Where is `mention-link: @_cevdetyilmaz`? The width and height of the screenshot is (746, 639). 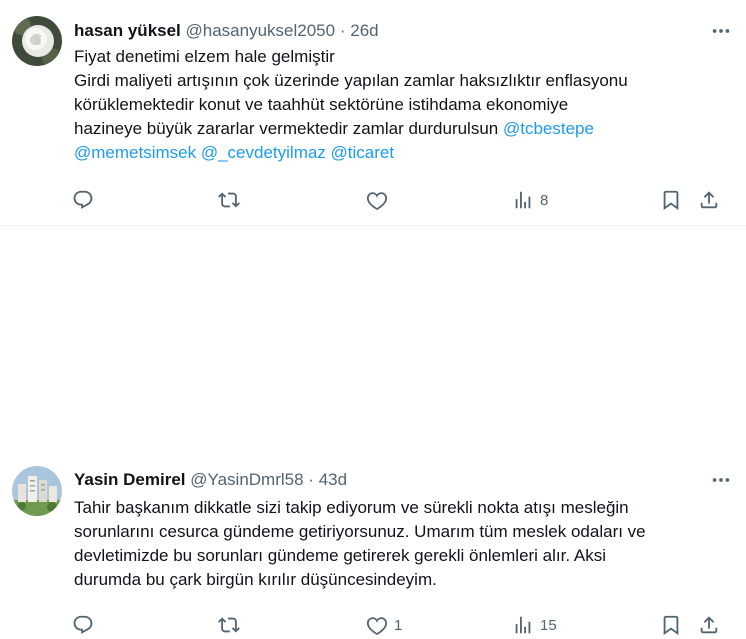
mention-link: @_cevdetyilmaz is located at coordinates (263, 152).